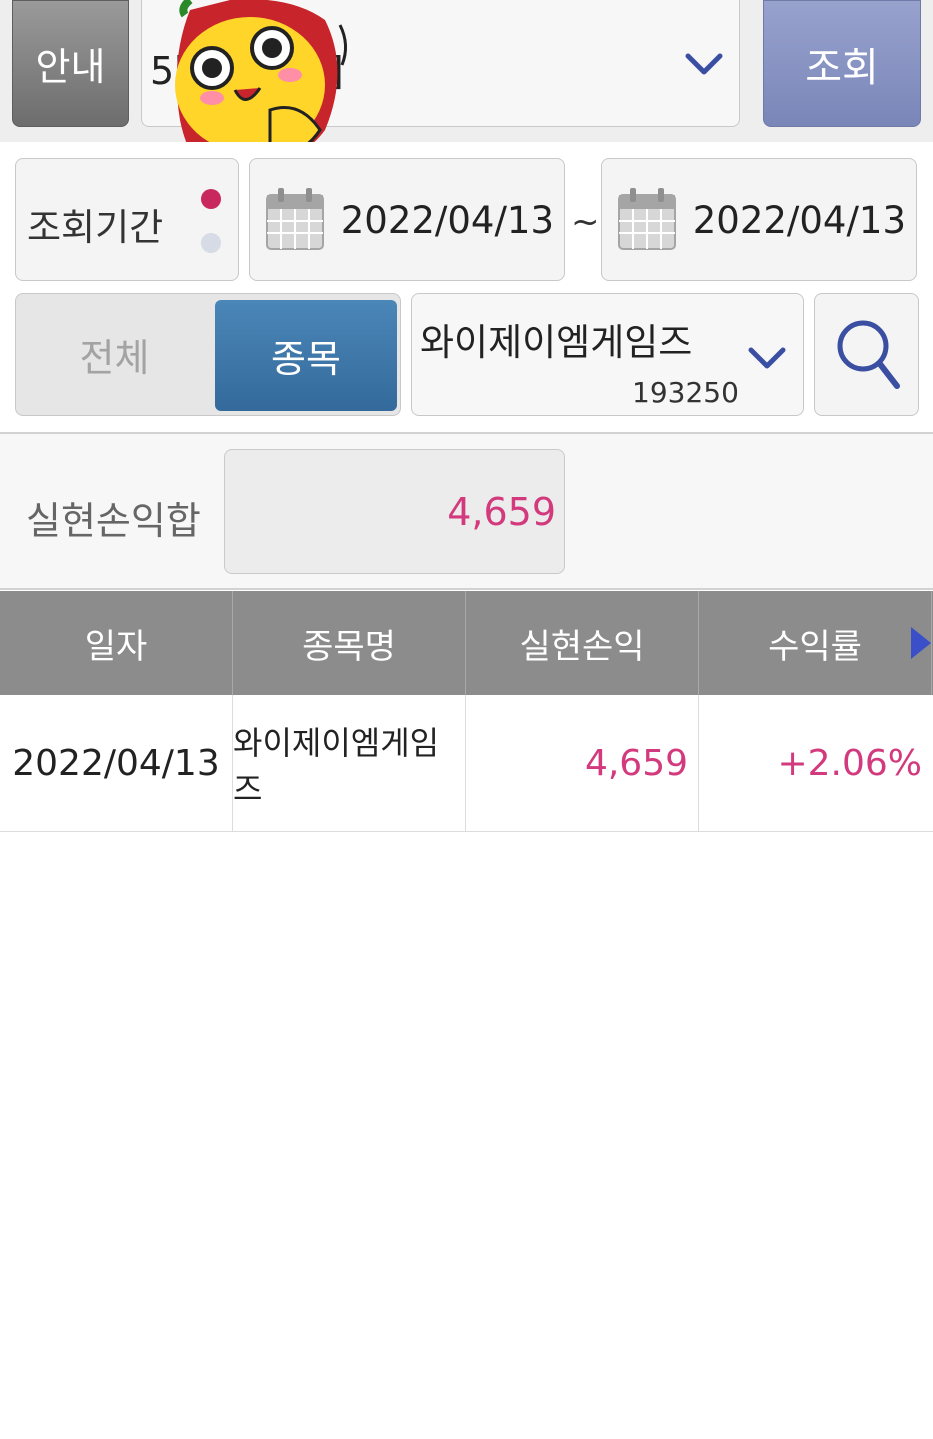 The width and height of the screenshot is (933, 1439). Describe the element at coordinates (582, 643) in the screenshot. I see `column-header-profit: 실현손익` at that location.